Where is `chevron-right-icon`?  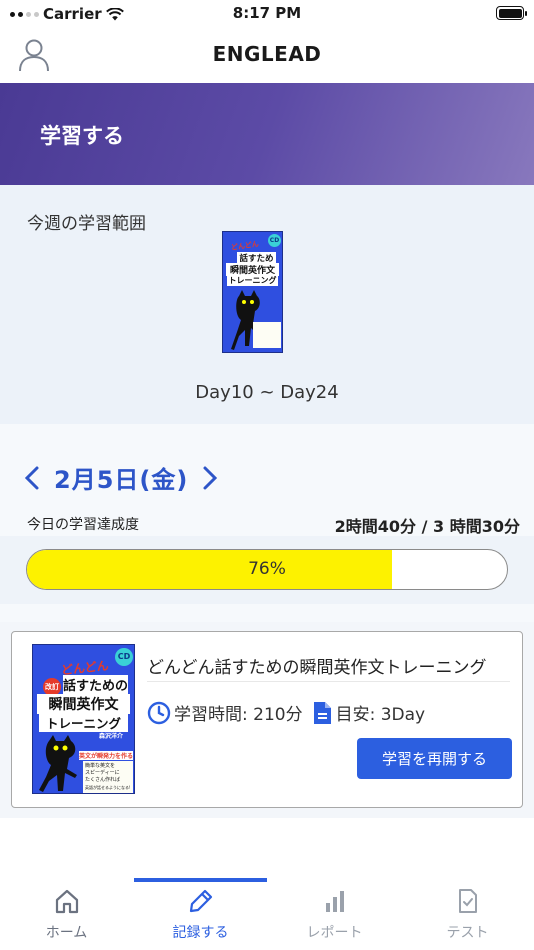 chevron-right-icon is located at coordinates (210, 478).